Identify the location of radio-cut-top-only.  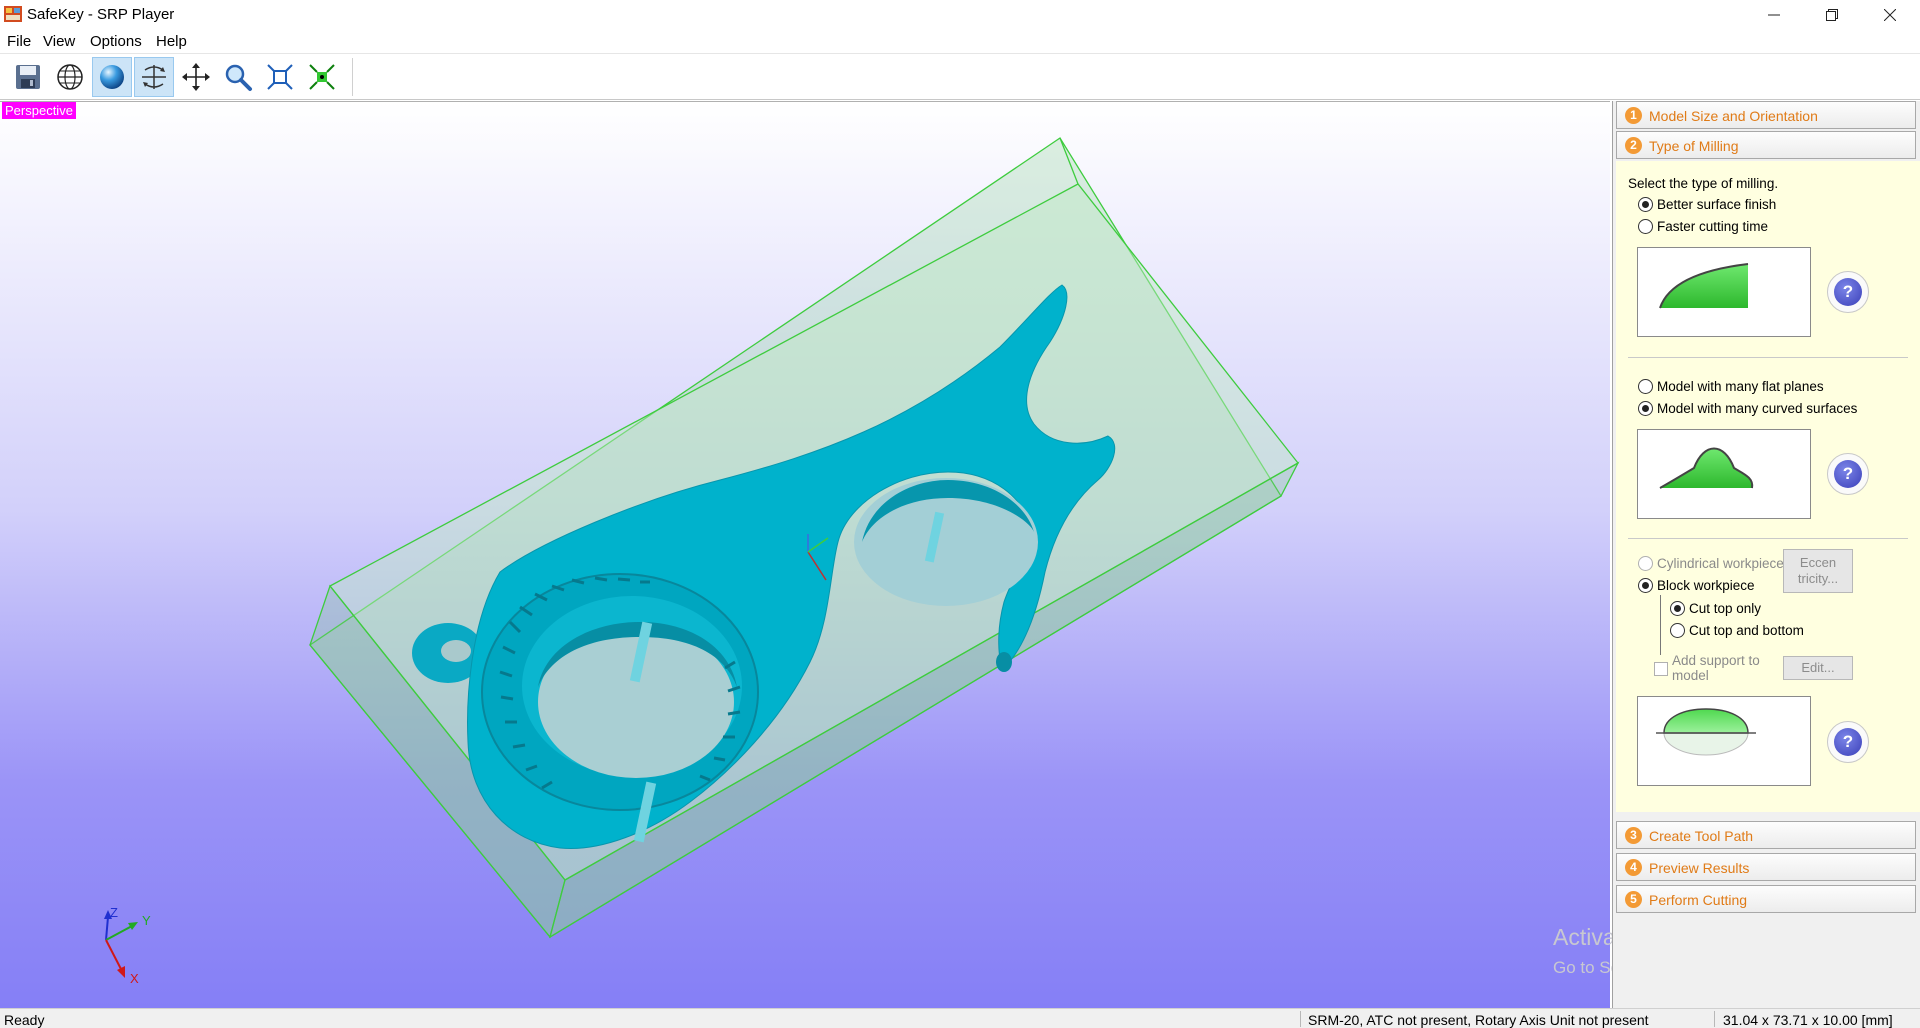
(1677, 608).